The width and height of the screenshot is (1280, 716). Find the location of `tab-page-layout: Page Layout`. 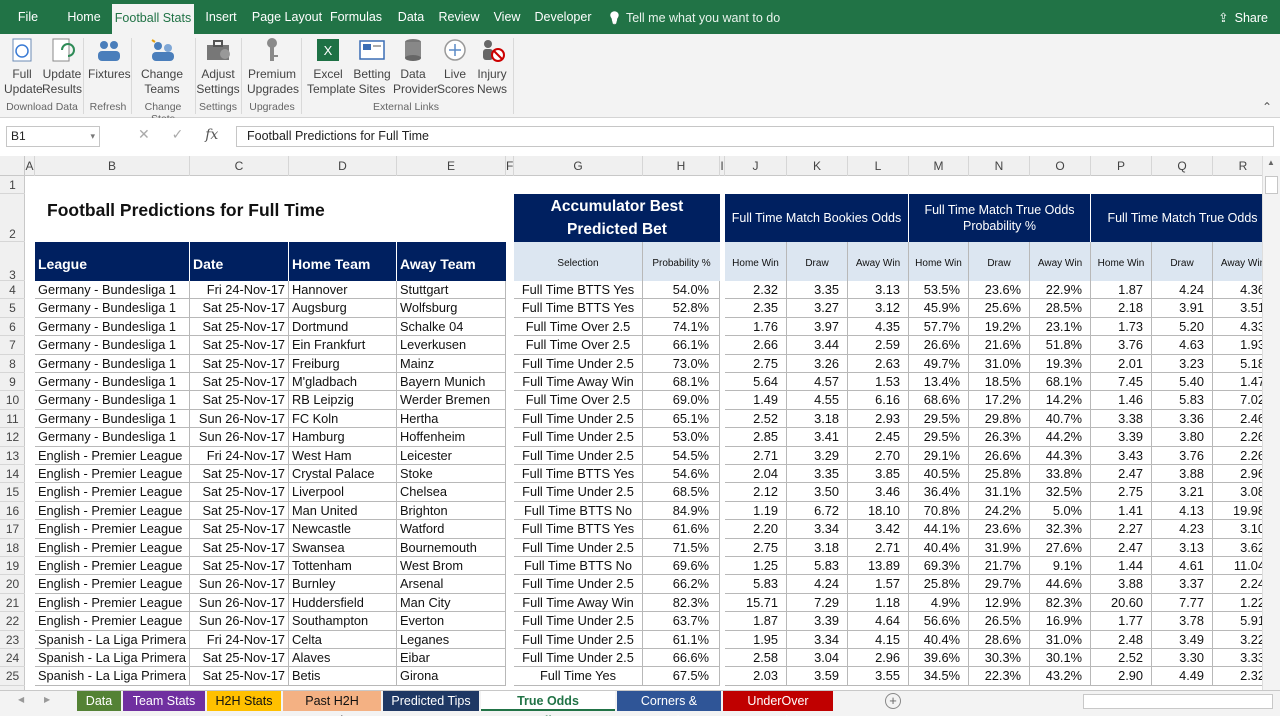

tab-page-layout: Page Layout is located at coordinates (287, 17).